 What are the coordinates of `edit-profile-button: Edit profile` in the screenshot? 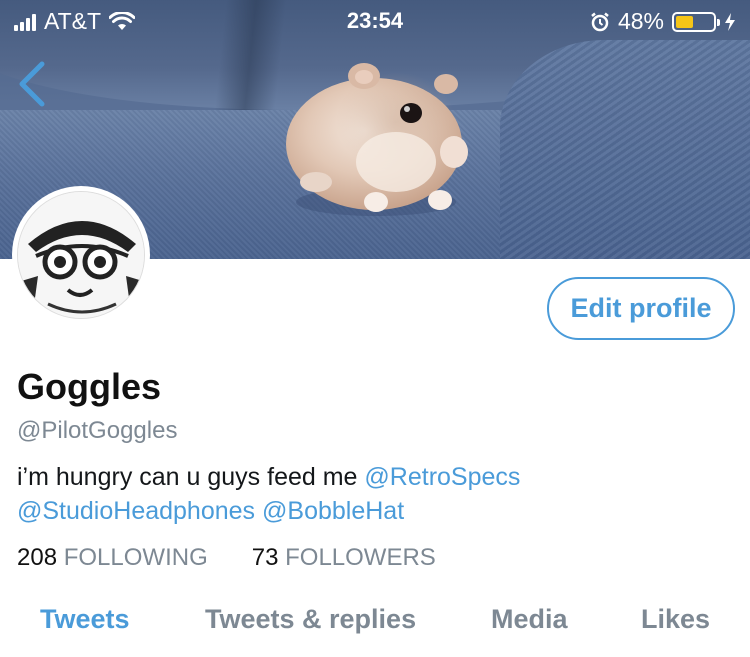 It's located at (641, 308).